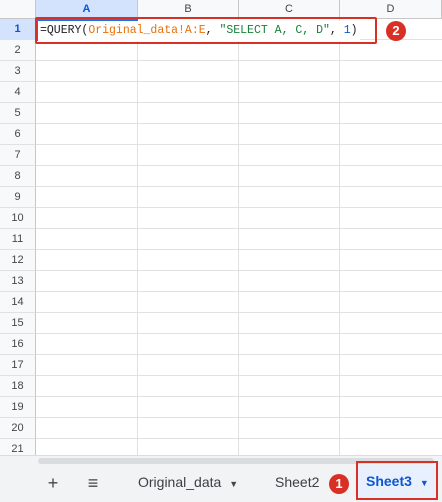 This screenshot has width=442, height=502. I want to click on sheet-tab-sheet2: Sheet2, so click(297, 482).